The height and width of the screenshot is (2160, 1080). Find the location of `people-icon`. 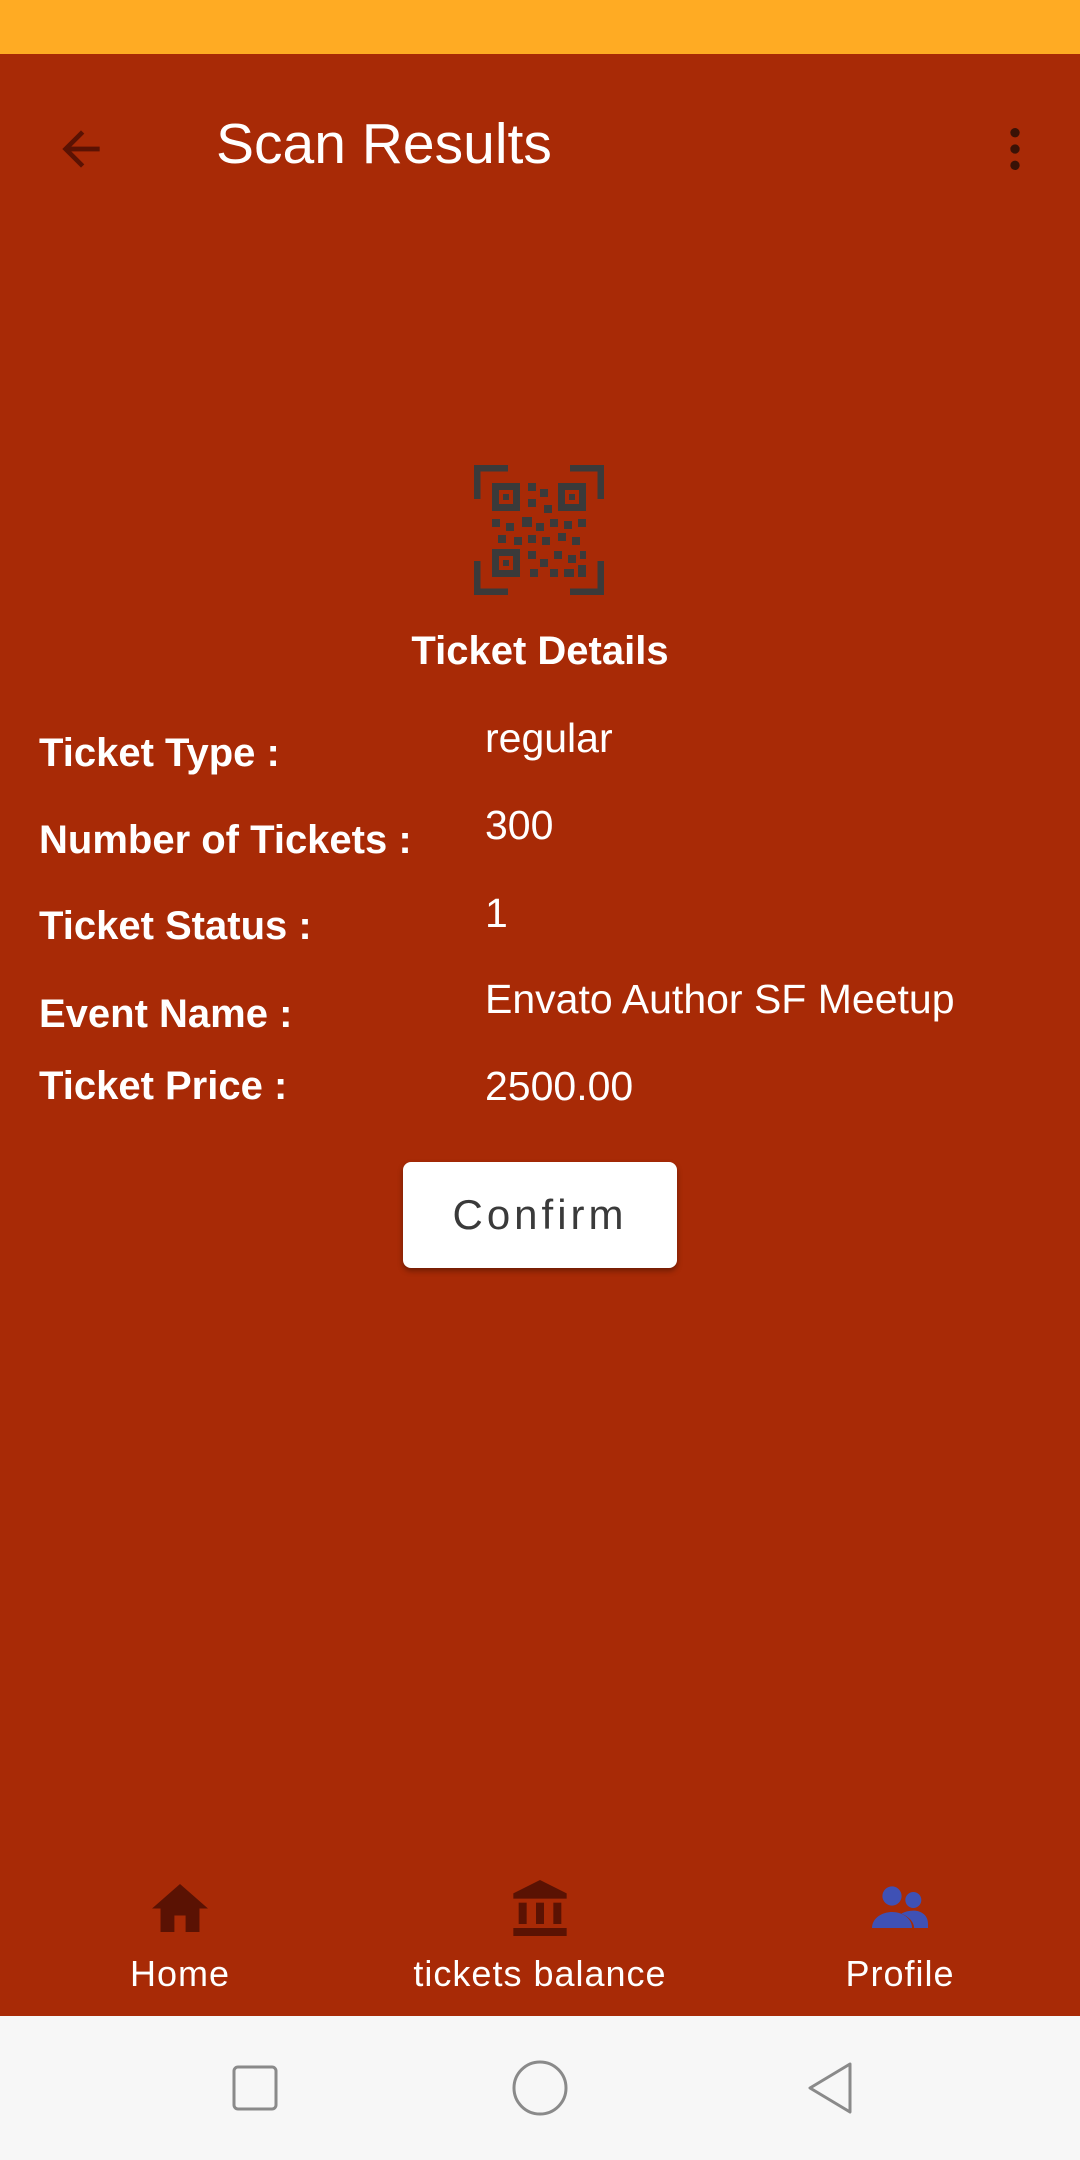

people-icon is located at coordinates (900, 1907).